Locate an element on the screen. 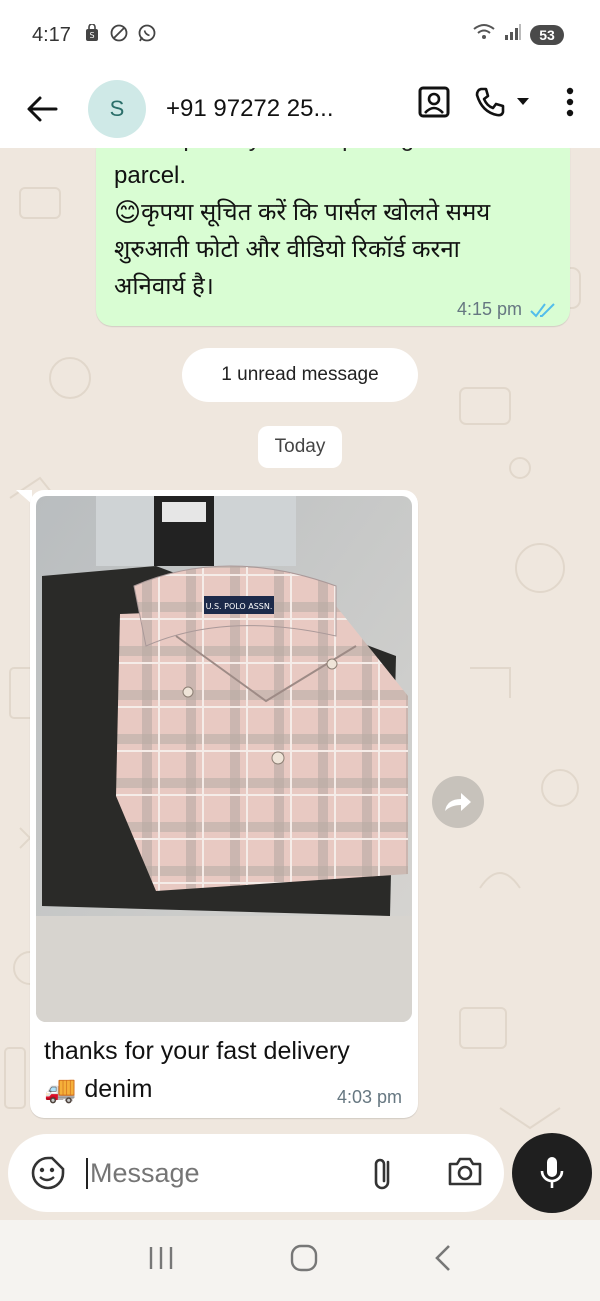 The height and width of the screenshot is (1301, 600). message-line-hindi-1: 😊 कृपया सूचित करें कि पार्सल खोलते समय is located at coordinates (334, 212).